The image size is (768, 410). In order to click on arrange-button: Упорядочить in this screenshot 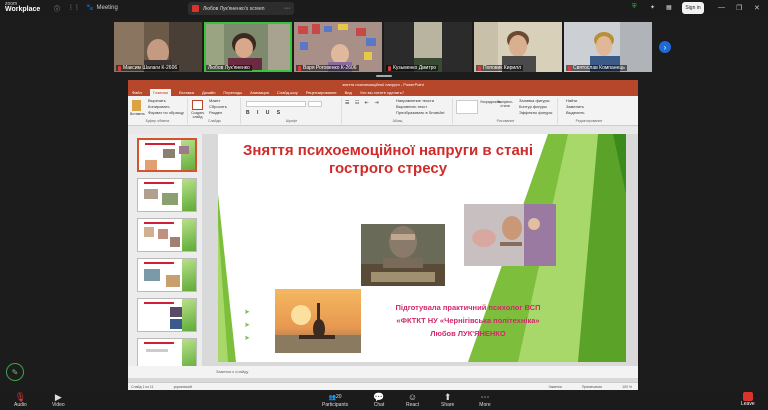, I will do `click(490, 102)`.